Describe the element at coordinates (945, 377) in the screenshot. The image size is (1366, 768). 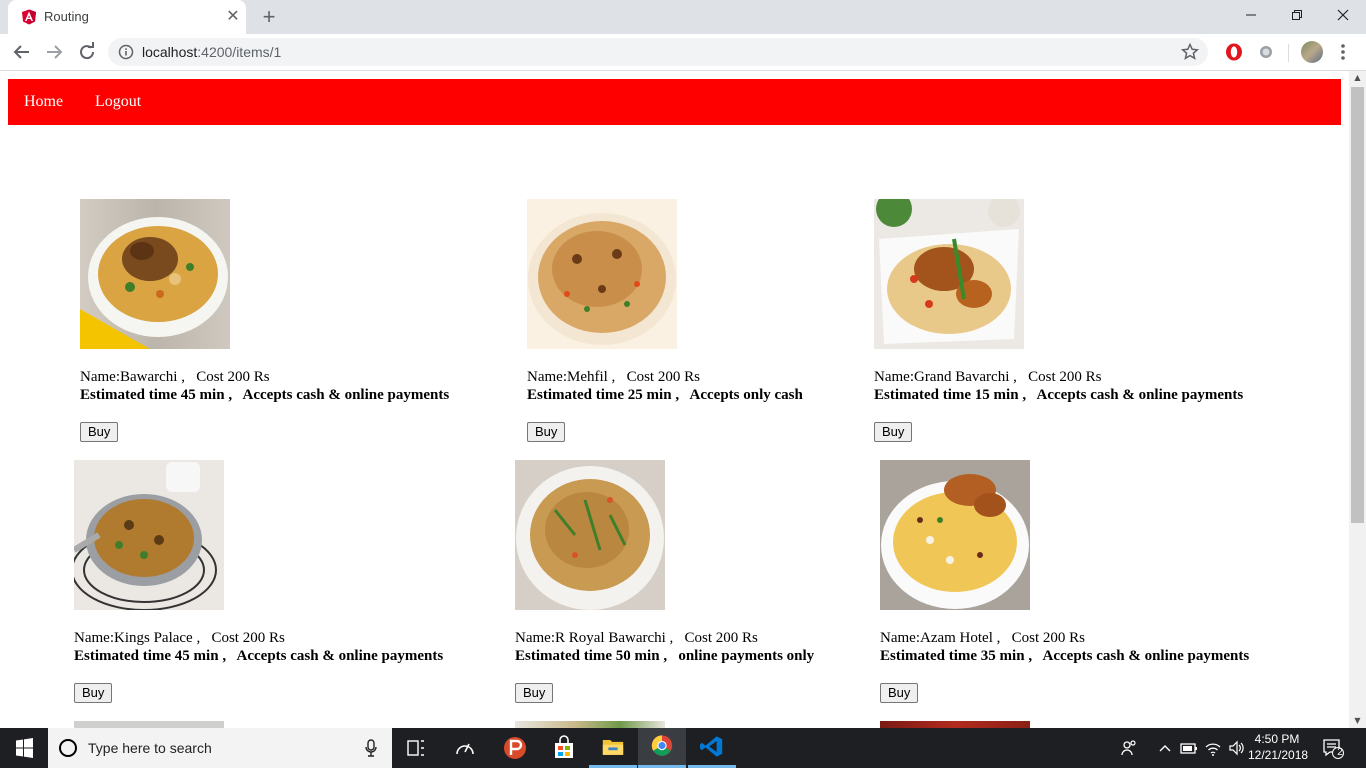
I see `restaurant-name: Name:Grand Bavarchi ,` at that location.